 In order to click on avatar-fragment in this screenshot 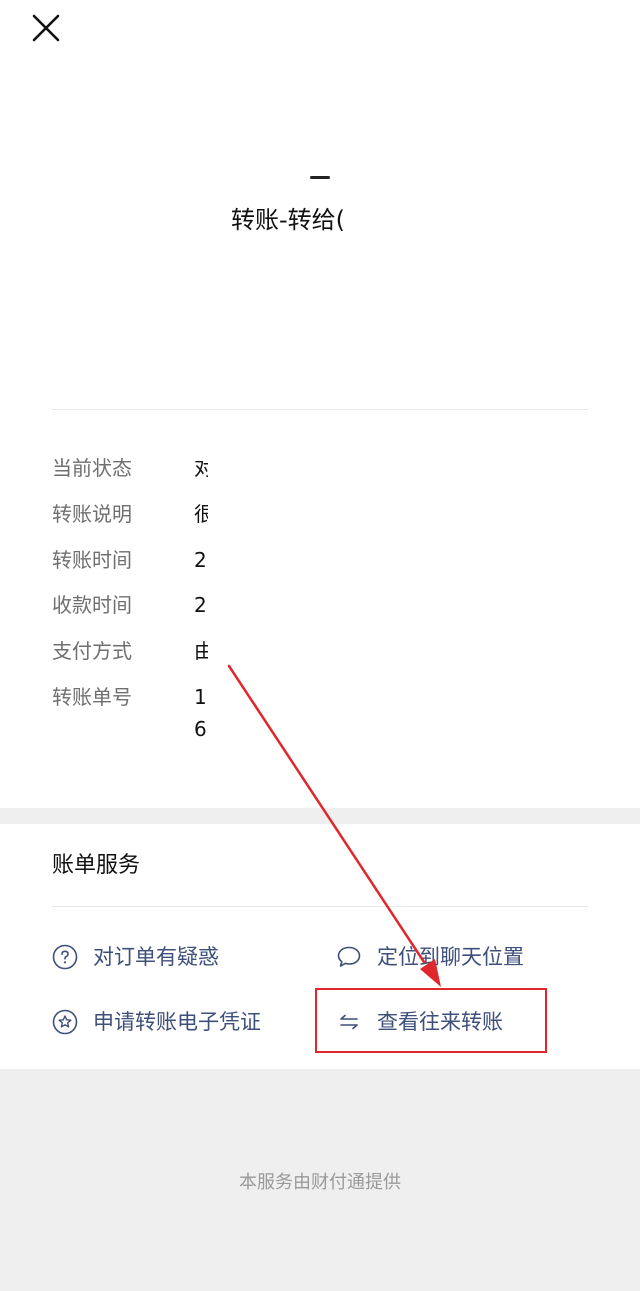, I will do `click(320, 177)`.